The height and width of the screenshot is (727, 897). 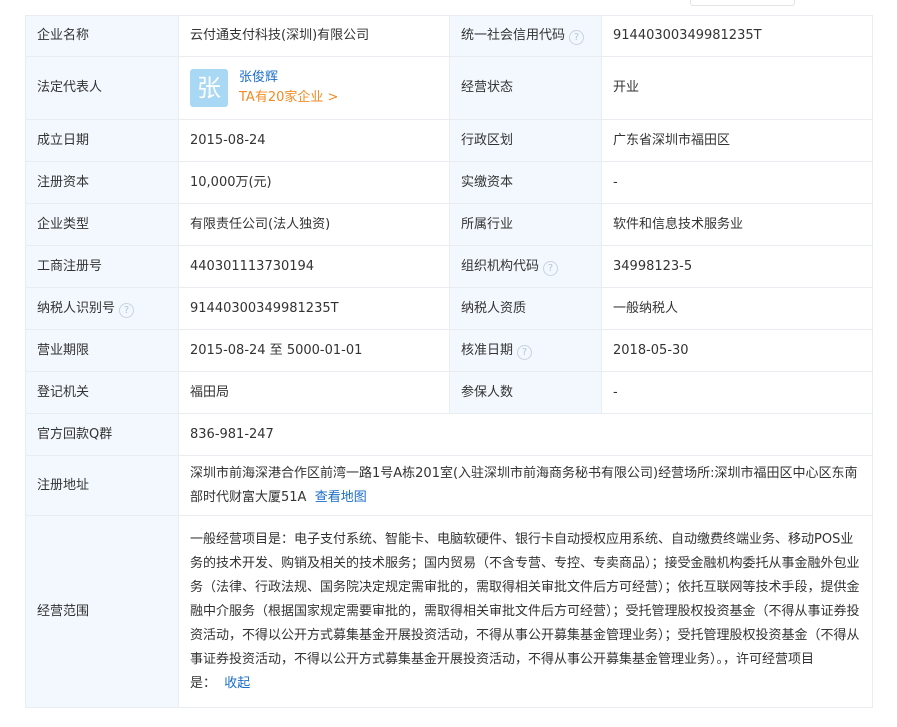 I want to click on top-control-fragment, so click(x=742, y=3).